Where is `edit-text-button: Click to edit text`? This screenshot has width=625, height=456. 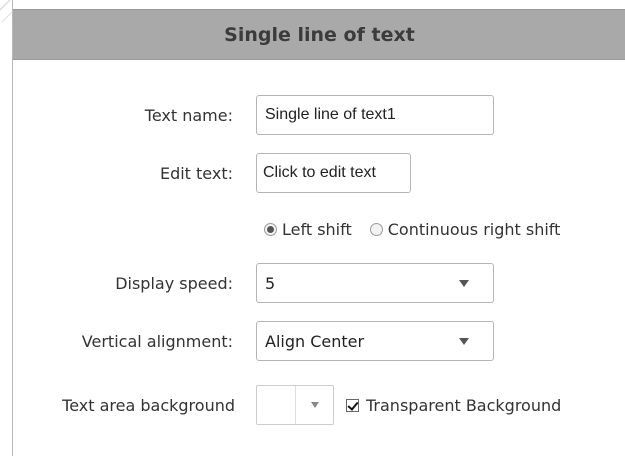 edit-text-button: Click to edit text is located at coordinates (333, 173).